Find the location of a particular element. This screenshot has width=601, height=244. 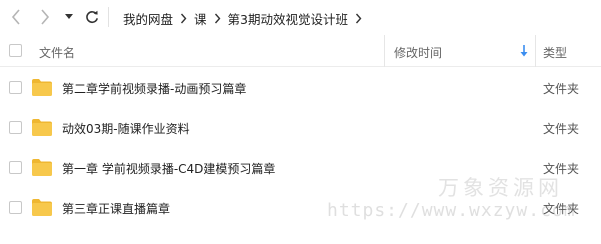

column-header-type: 类型 is located at coordinates (555, 52).